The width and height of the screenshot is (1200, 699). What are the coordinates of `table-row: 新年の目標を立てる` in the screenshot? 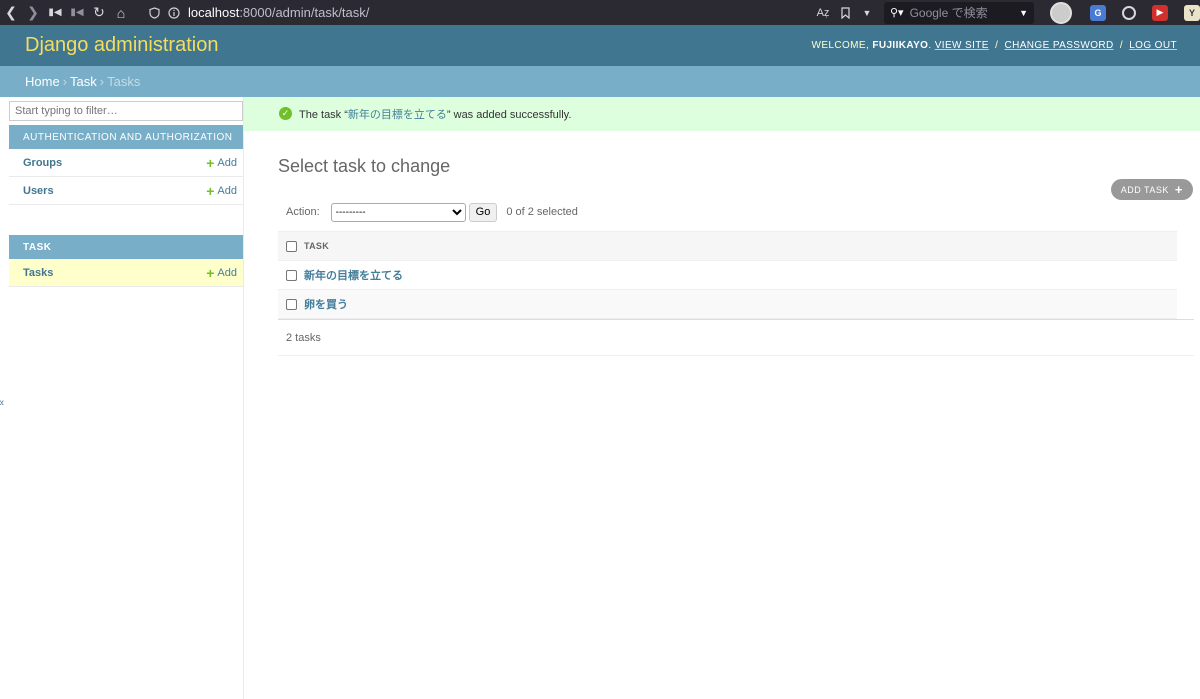 It's located at (727, 275).